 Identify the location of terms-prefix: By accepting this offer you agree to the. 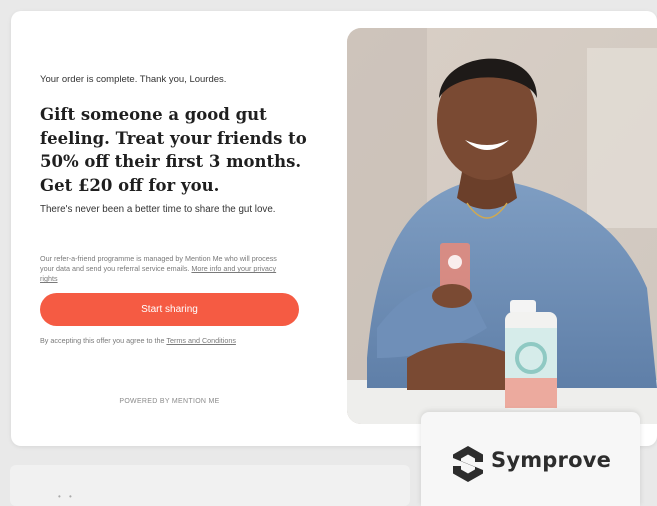
(102, 340).